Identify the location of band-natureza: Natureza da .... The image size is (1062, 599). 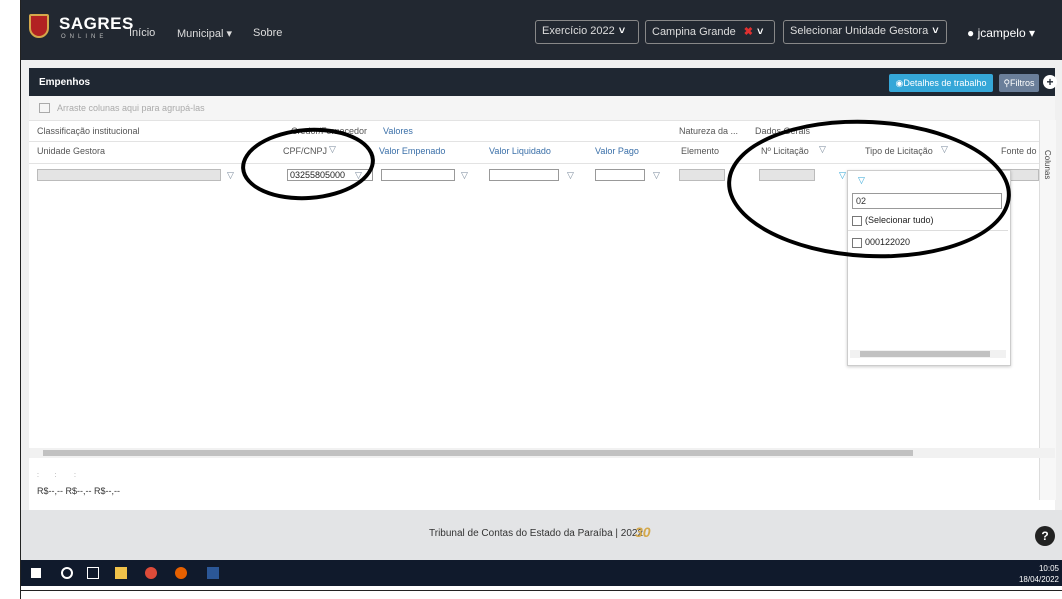
(708, 131).